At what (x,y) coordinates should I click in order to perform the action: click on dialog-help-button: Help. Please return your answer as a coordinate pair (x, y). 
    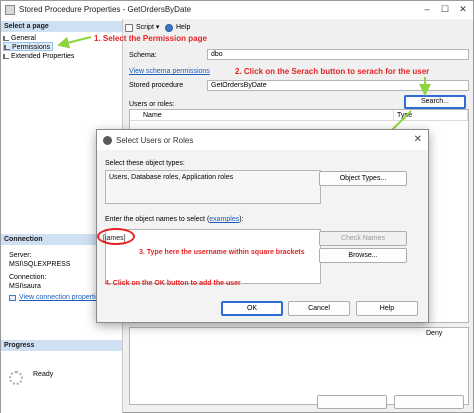
    Looking at the image, I should click on (387, 308).